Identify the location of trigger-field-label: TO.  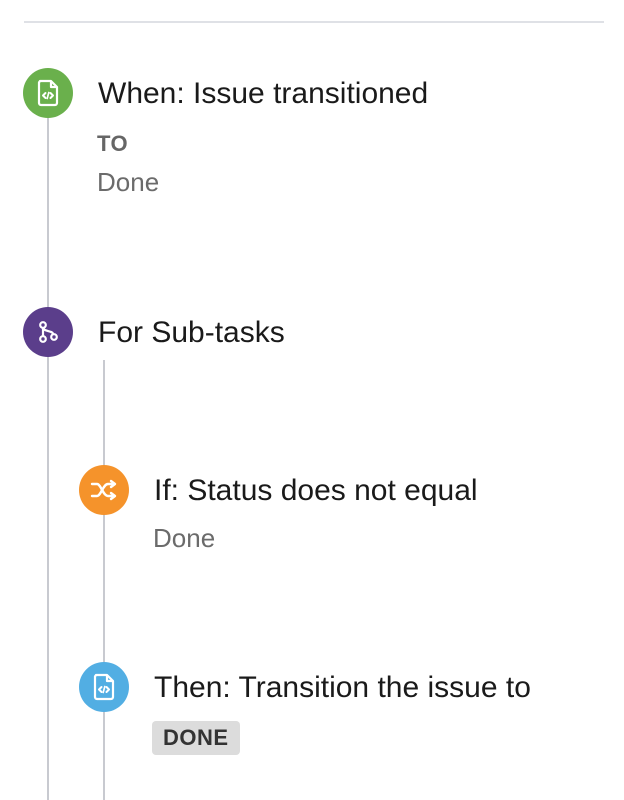
(113, 143).